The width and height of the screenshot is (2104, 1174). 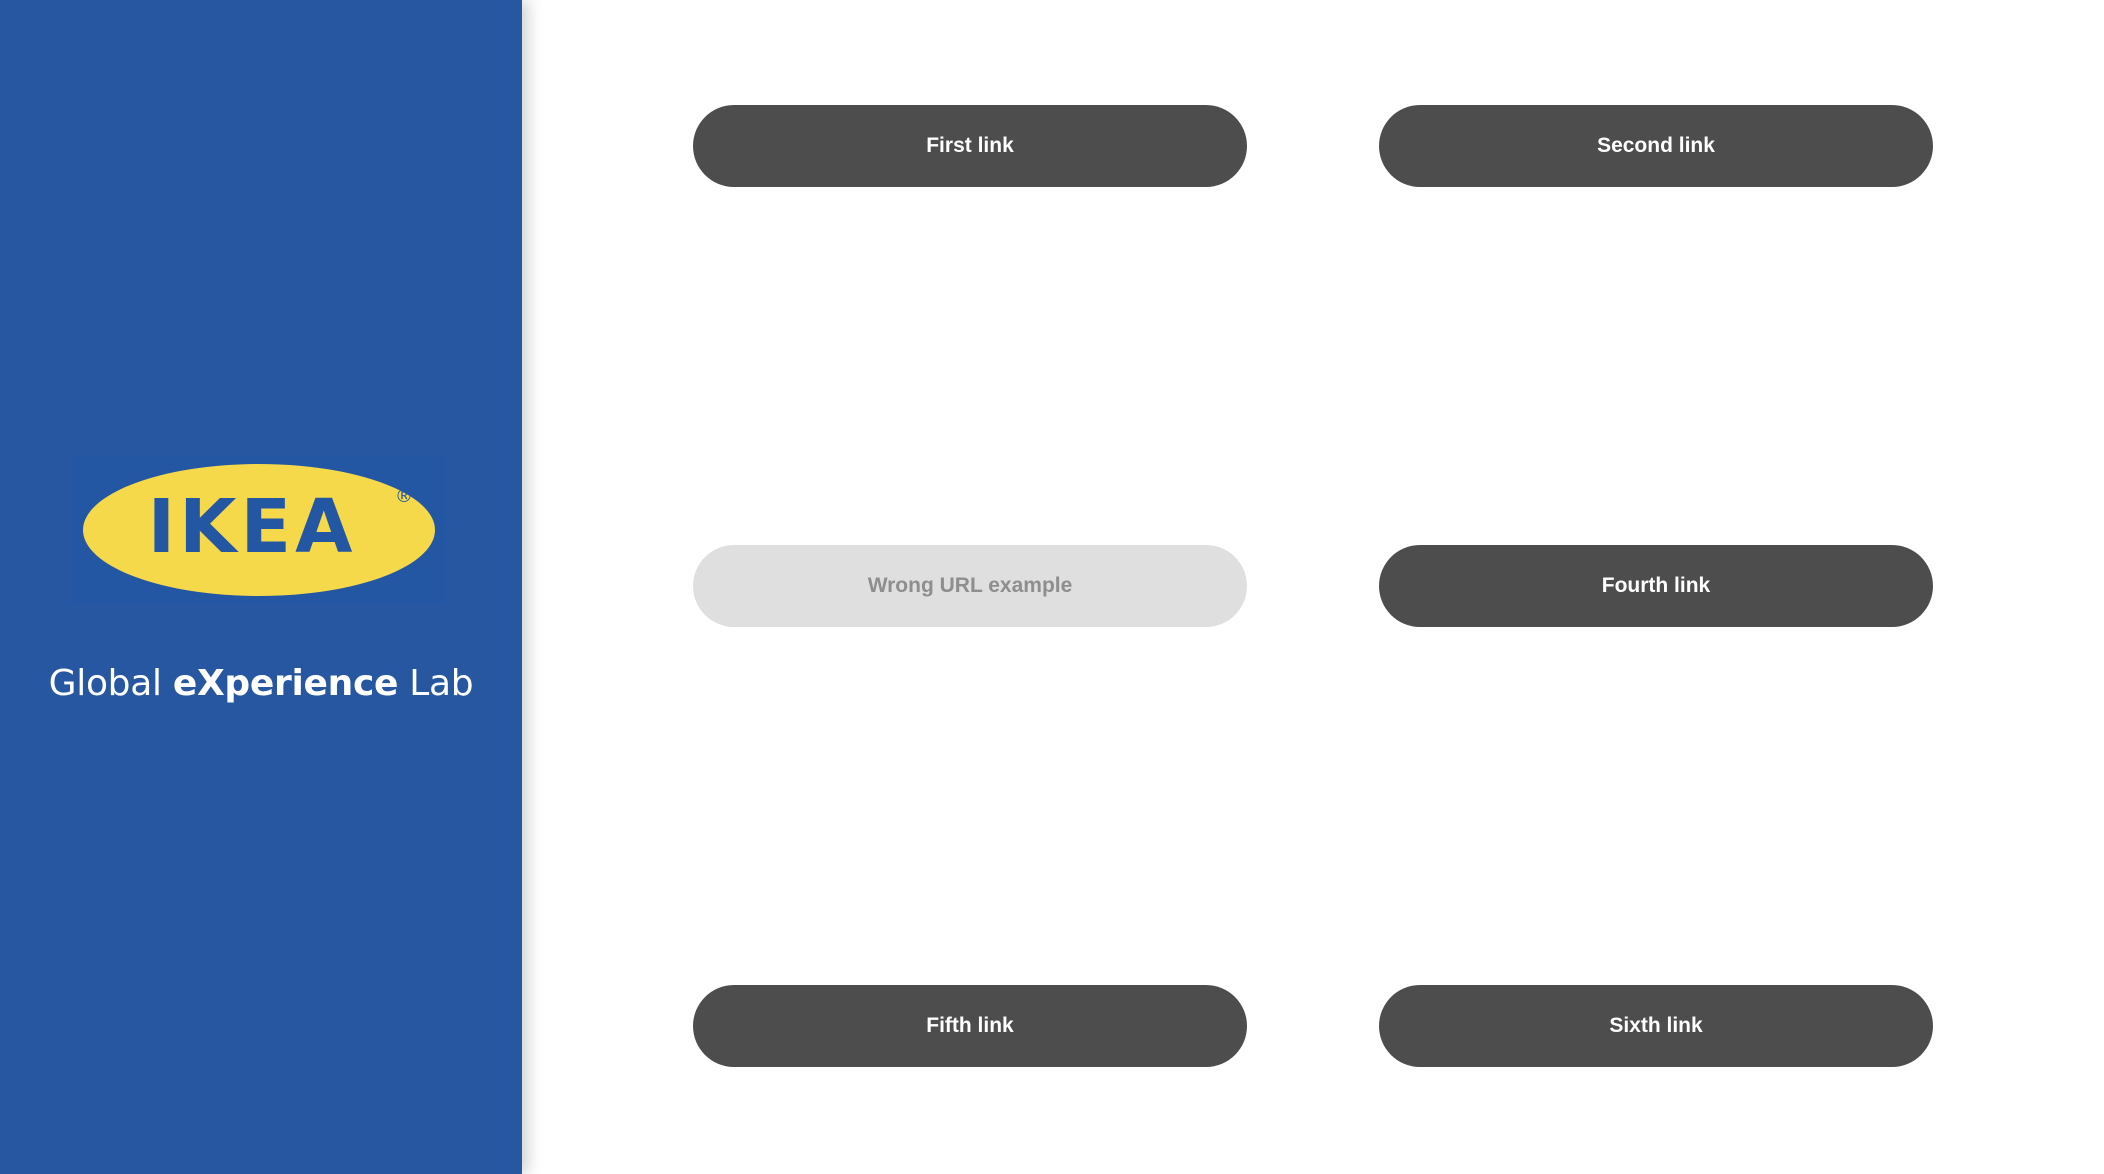 I want to click on ikea-logo-icon: IKEA ®, so click(x=259, y=530).